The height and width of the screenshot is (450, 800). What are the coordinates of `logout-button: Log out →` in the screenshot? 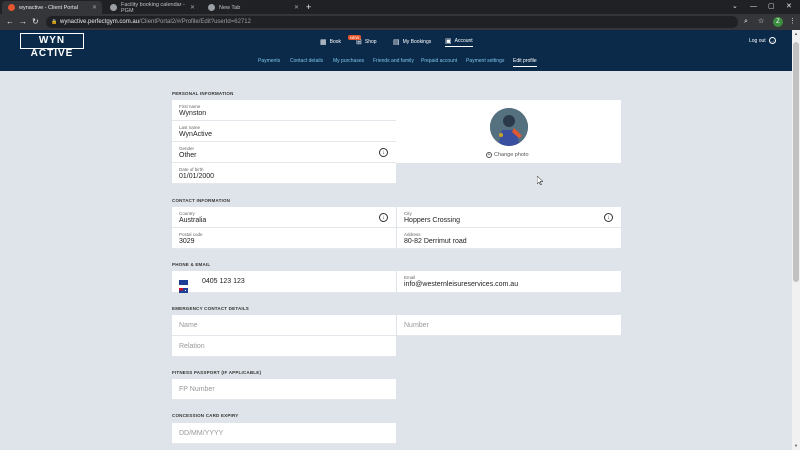 It's located at (762, 40).